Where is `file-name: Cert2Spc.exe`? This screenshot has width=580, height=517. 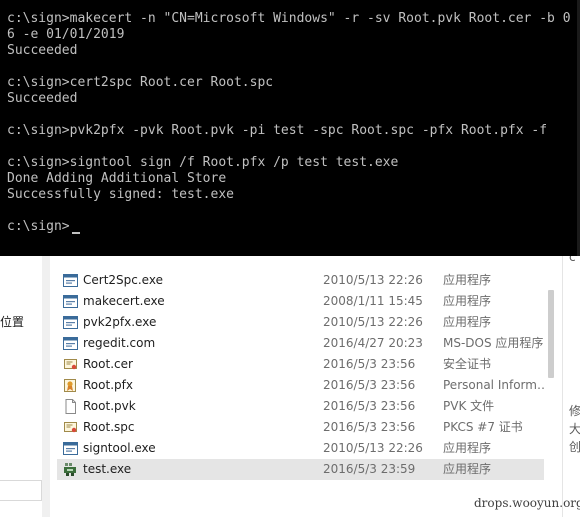
file-name: Cert2Spc.exe is located at coordinates (123, 280).